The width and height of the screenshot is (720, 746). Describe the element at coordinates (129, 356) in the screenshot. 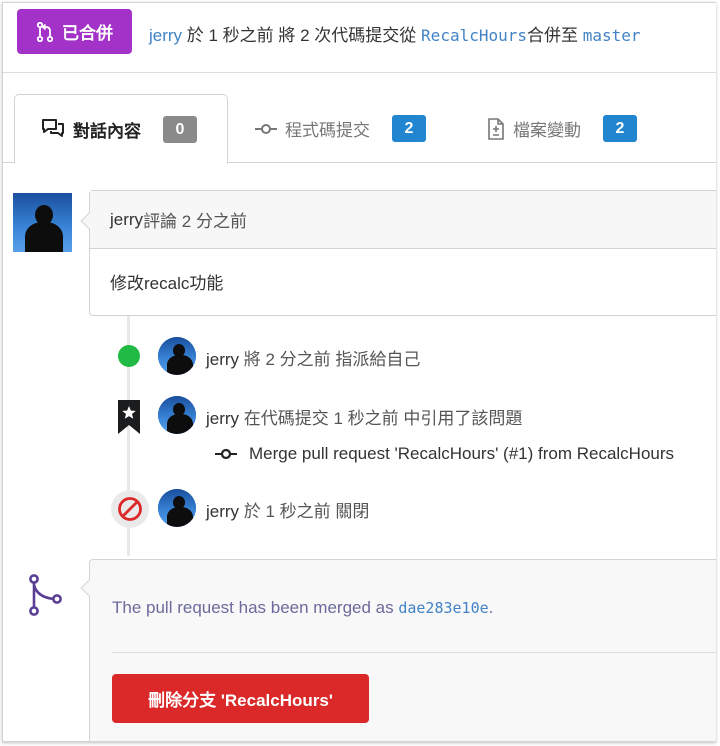

I see `green-dot-icon` at that location.